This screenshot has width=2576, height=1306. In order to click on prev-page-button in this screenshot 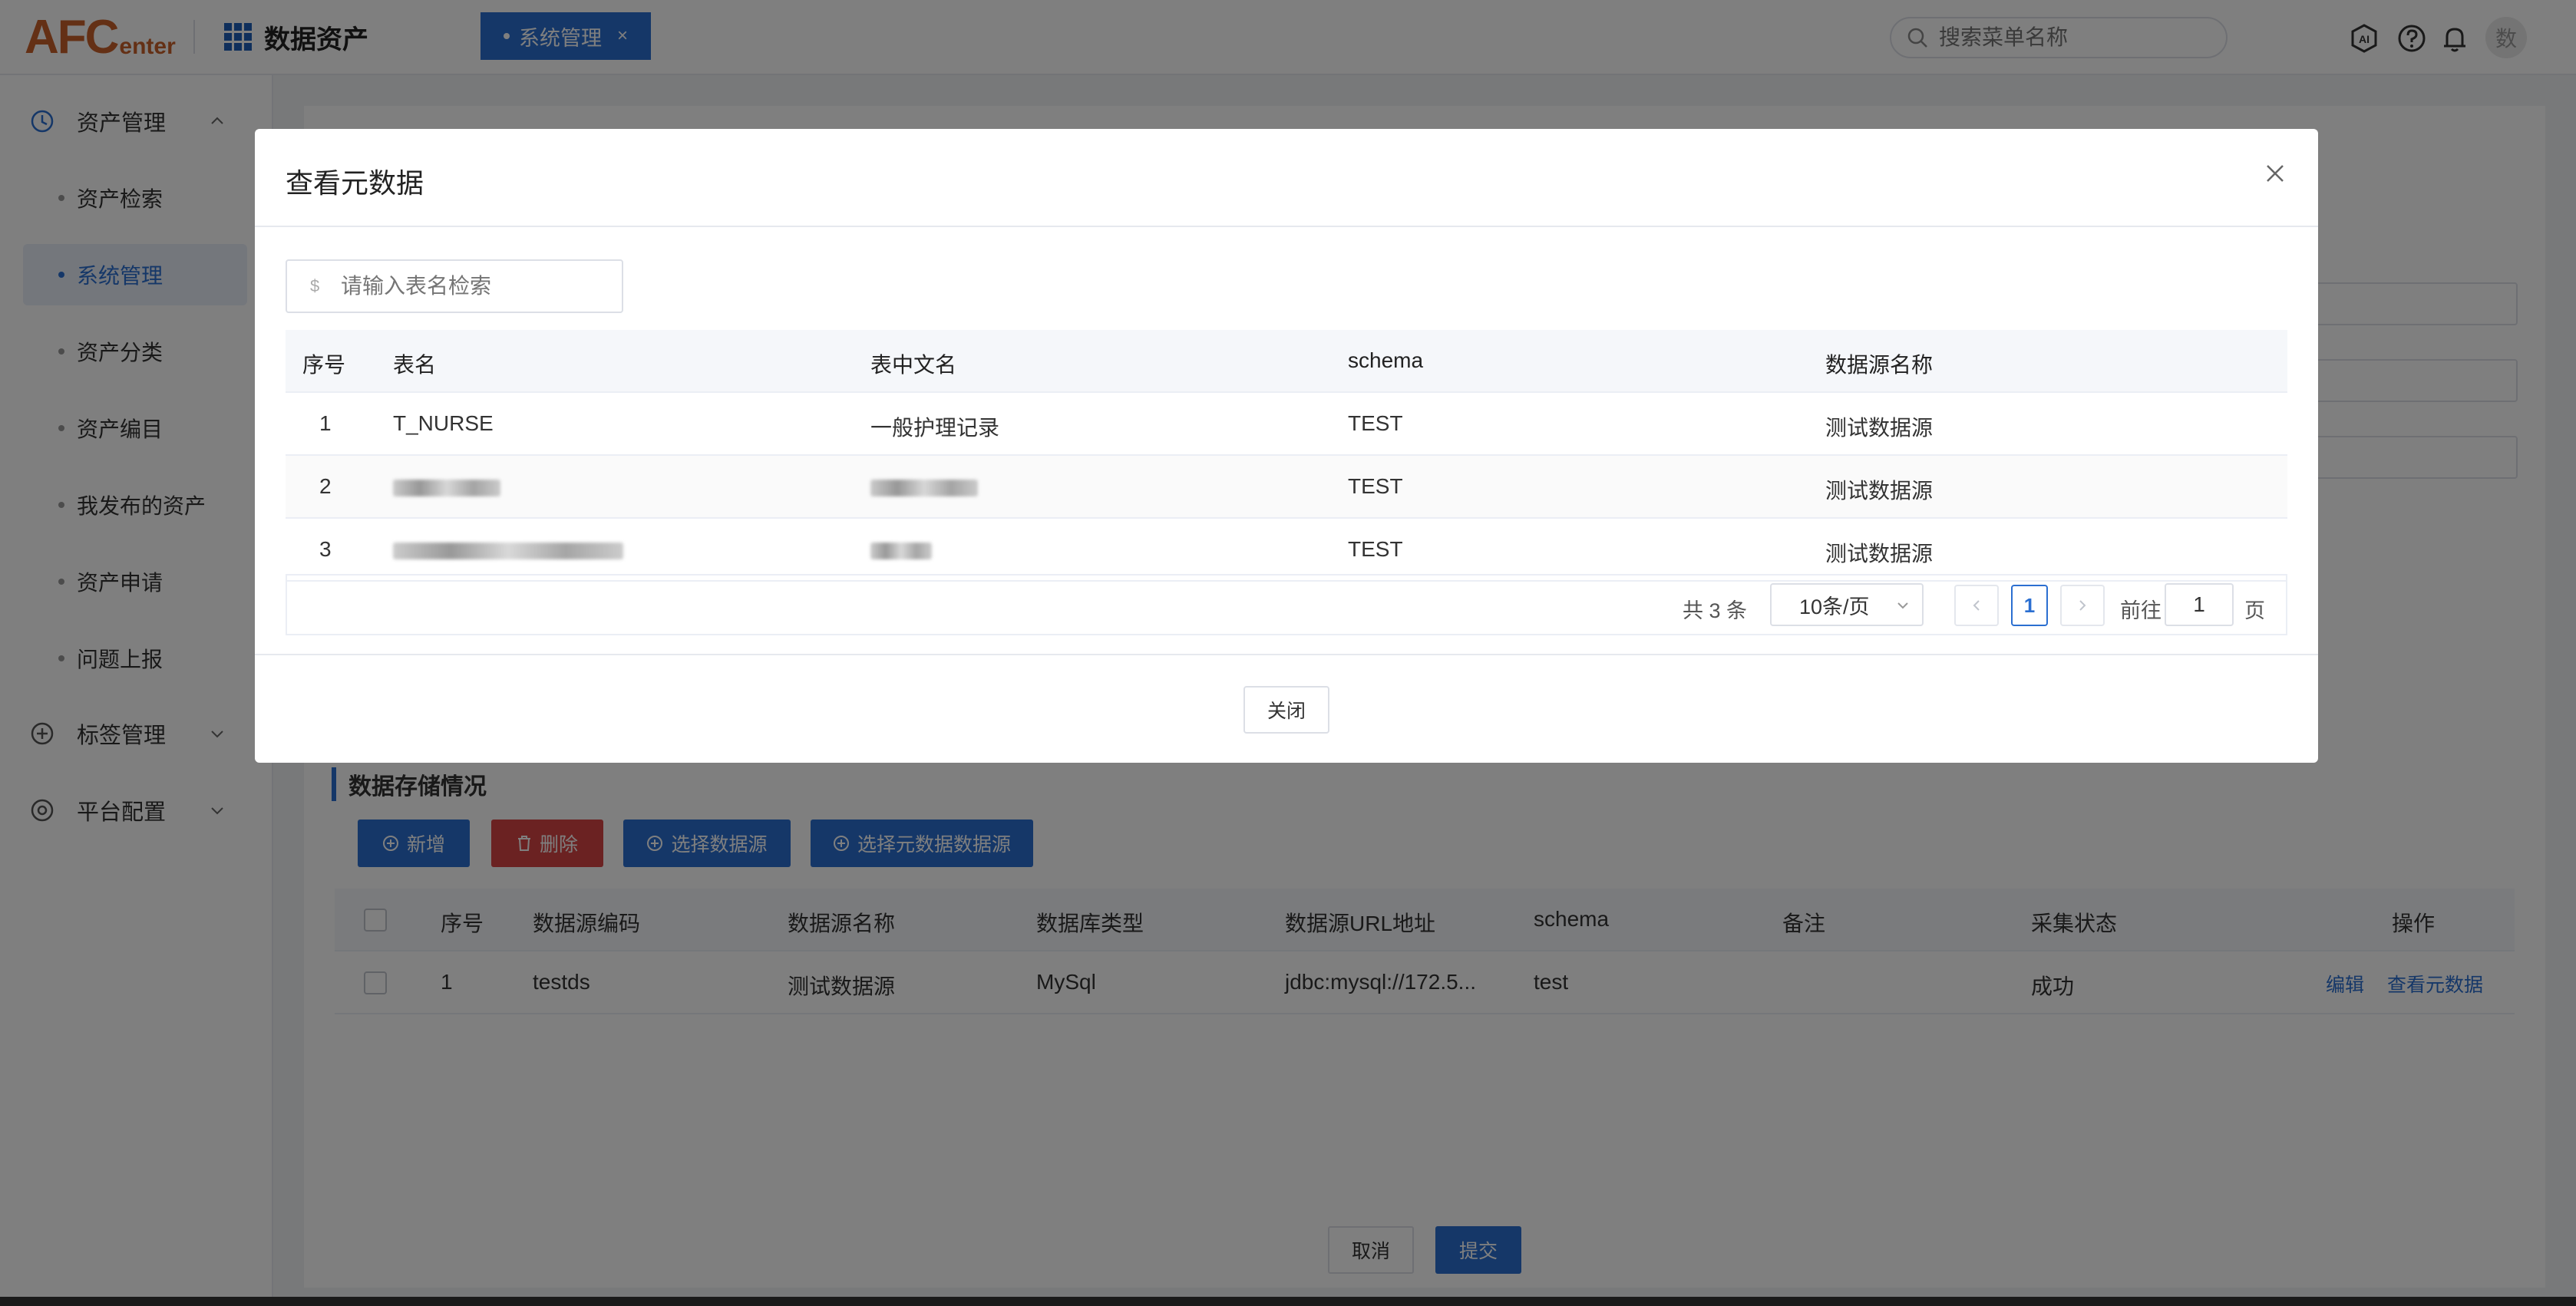, I will do `click(1976, 605)`.